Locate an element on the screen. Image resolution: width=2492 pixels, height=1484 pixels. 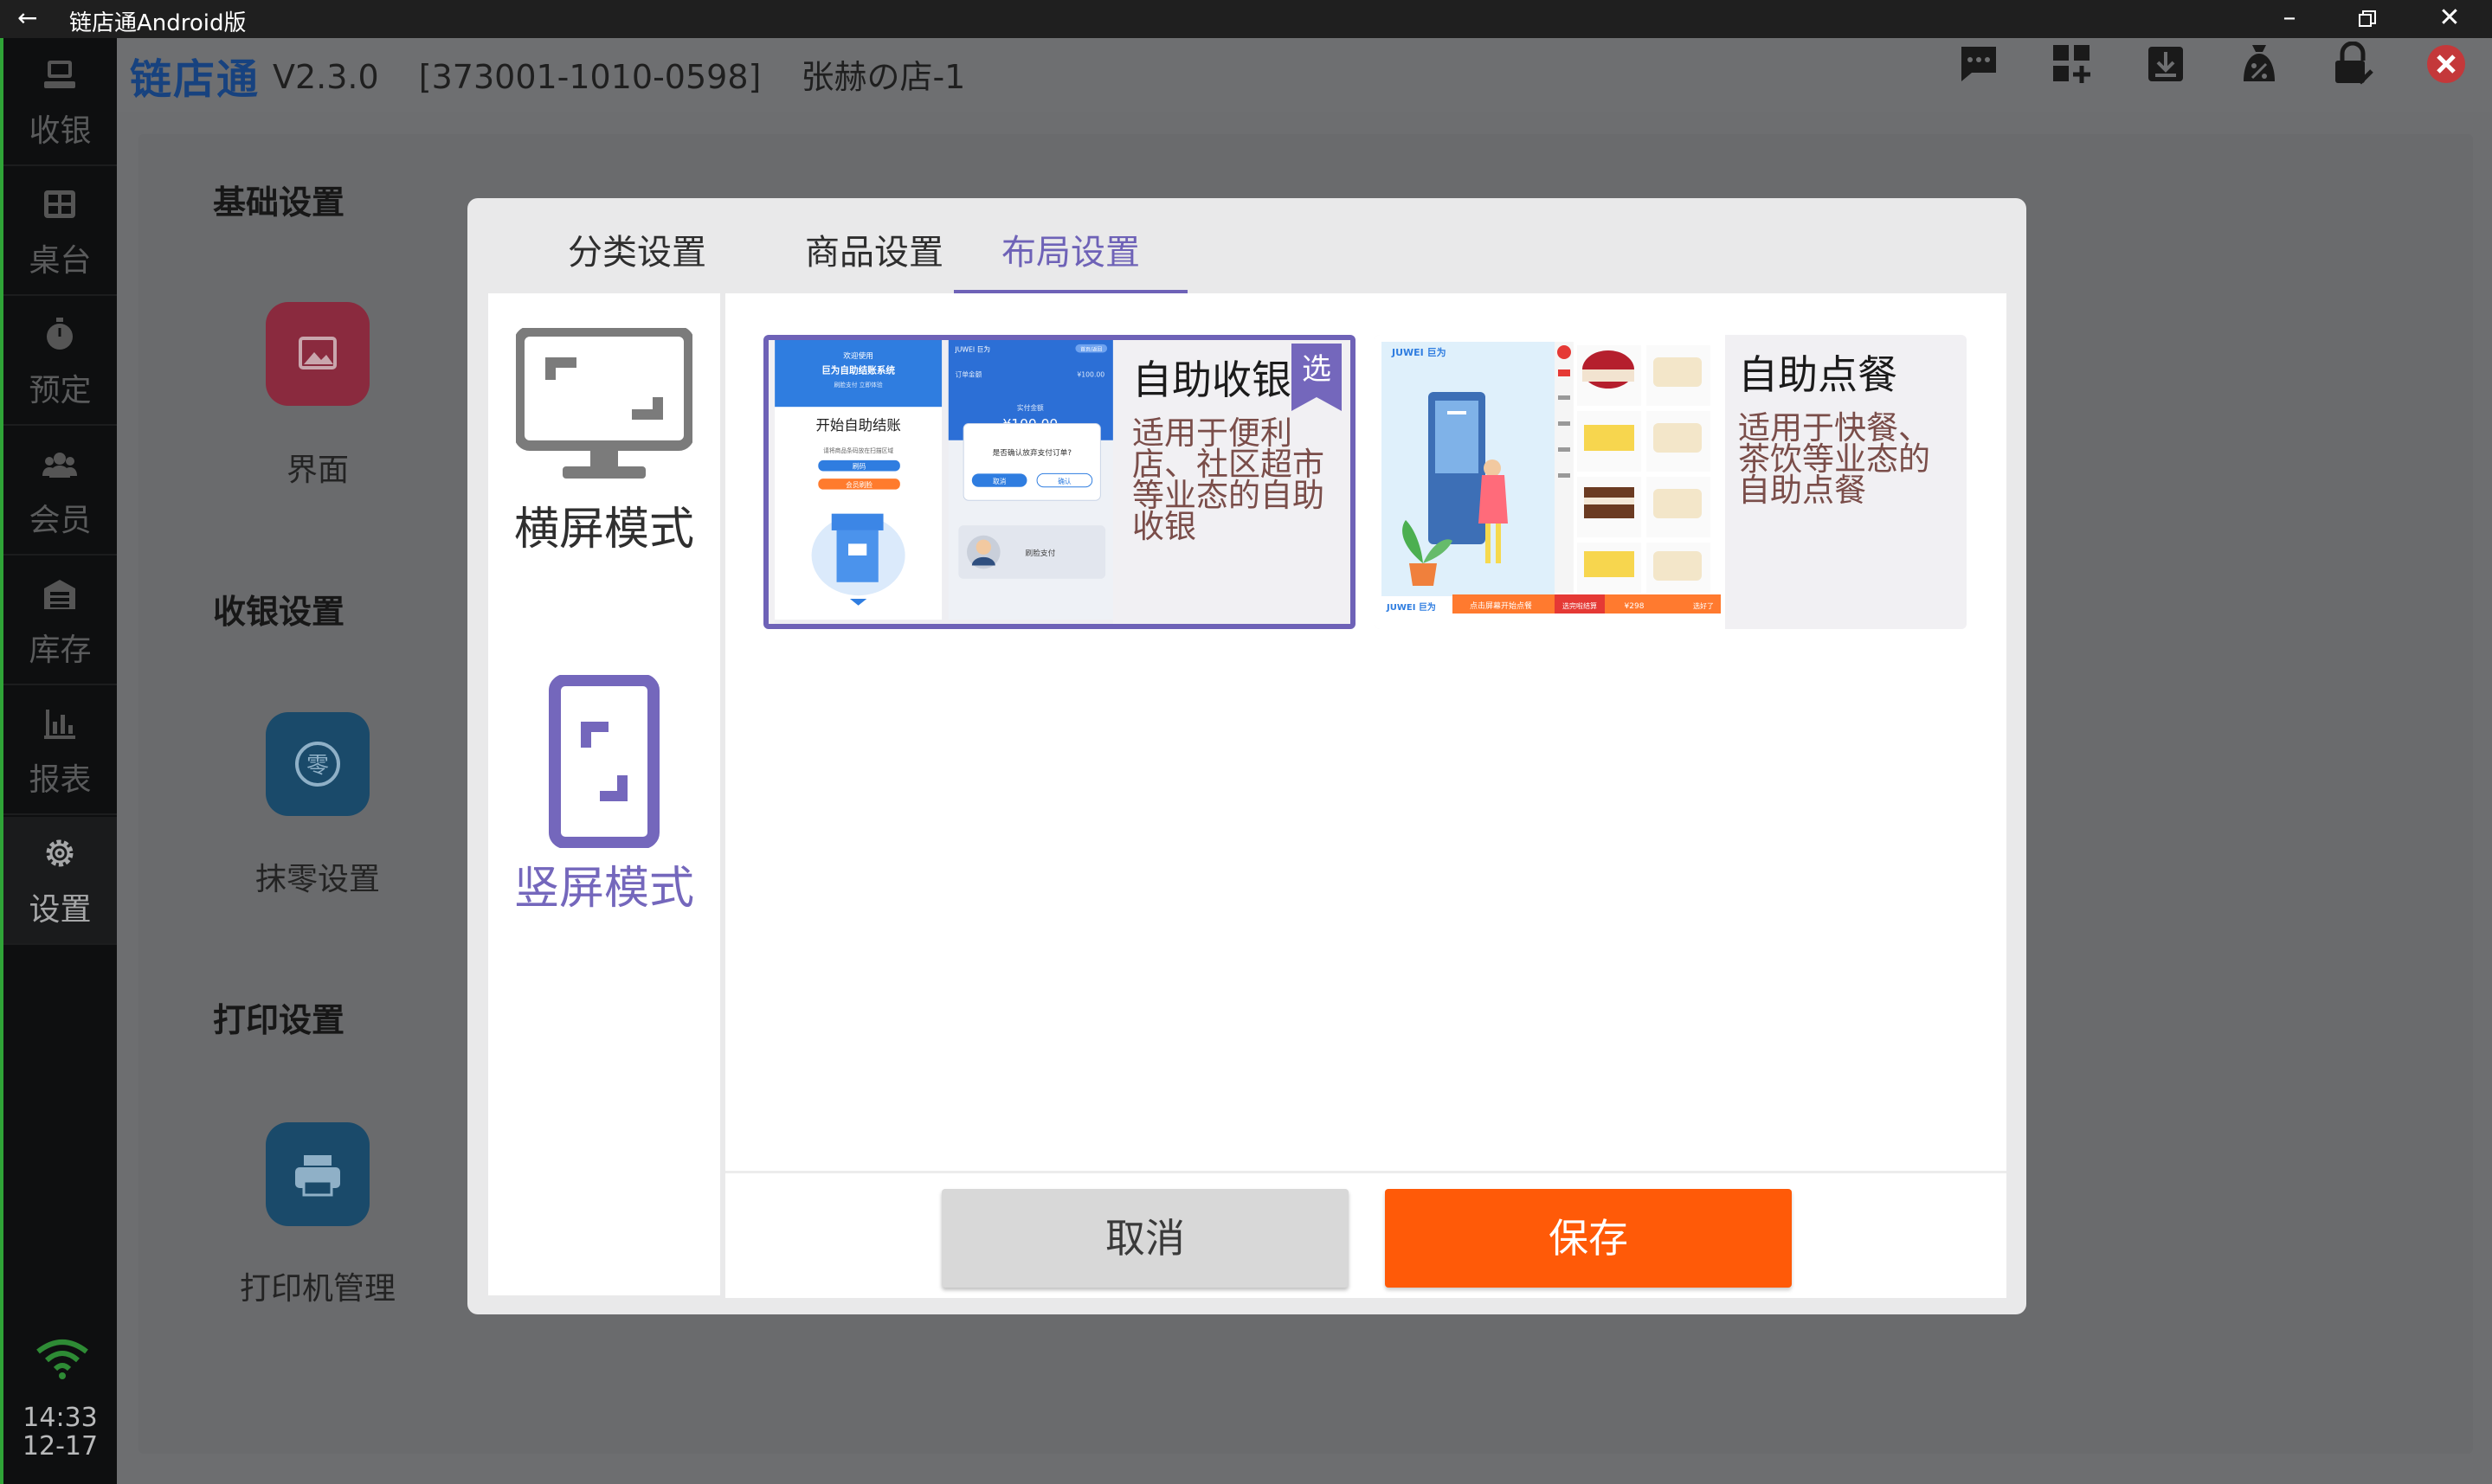
section-title-cashier: 收银设置 is located at coordinates (279, 612).